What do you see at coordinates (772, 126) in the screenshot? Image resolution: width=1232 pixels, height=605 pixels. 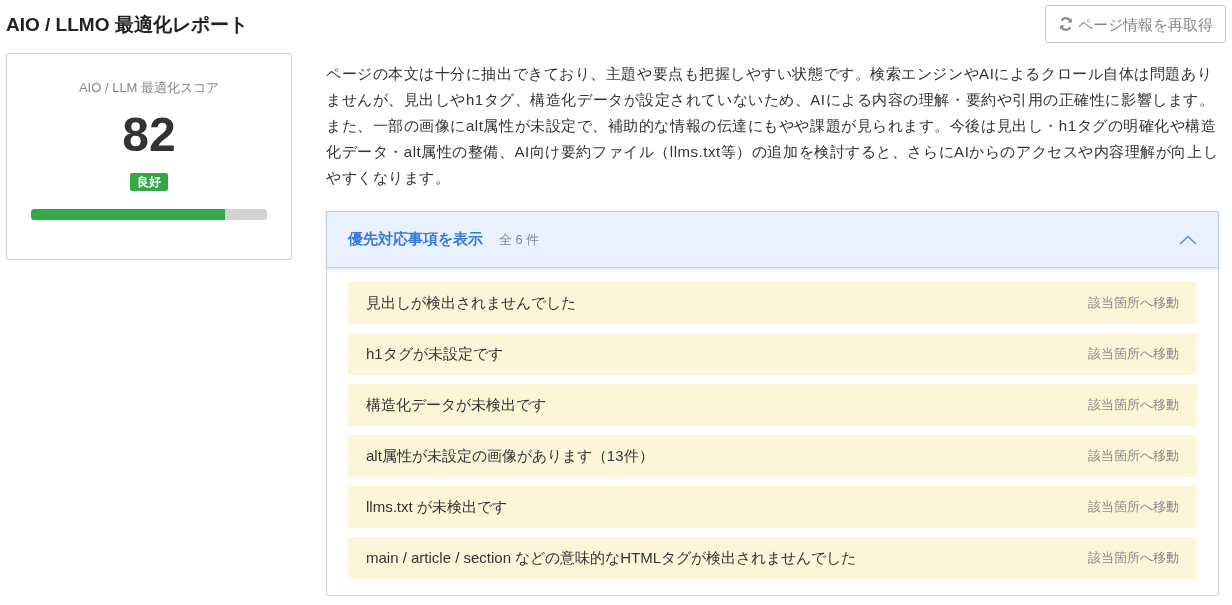 I see `summary-paragraph: ページの本文は十分に抽出できており、主題や要点も把握しやすい状態です。検索エンジンやAIによるクロール自体は問題ありませんが、見出しやh1タグ、構造化データが設定されていないため、AIによる内容の理解・要約や引用の正確性に影響します。また、一部の画像にalt属性が未設定で、補助的な情報の伝達にもやや課題が見られます。今後は見出し・h1タグの明確化や構造化データ・alt属性の整備、AI向け要約ファイル（llms.txt等）の追加を検討すると、さらにAIからのアクセスや内容理解が向上しやすくなります。` at bounding box center [772, 126].